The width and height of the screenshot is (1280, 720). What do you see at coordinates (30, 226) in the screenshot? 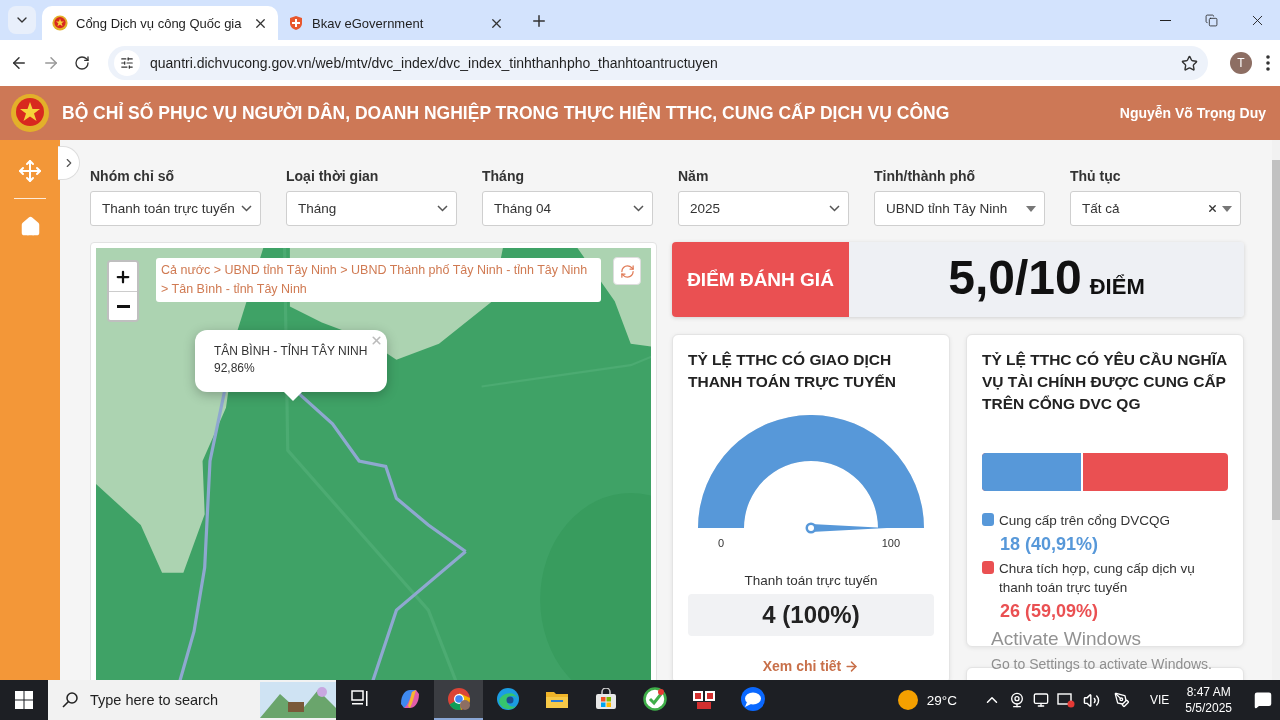
I see `home-icon` at bounding box center [30, 226].